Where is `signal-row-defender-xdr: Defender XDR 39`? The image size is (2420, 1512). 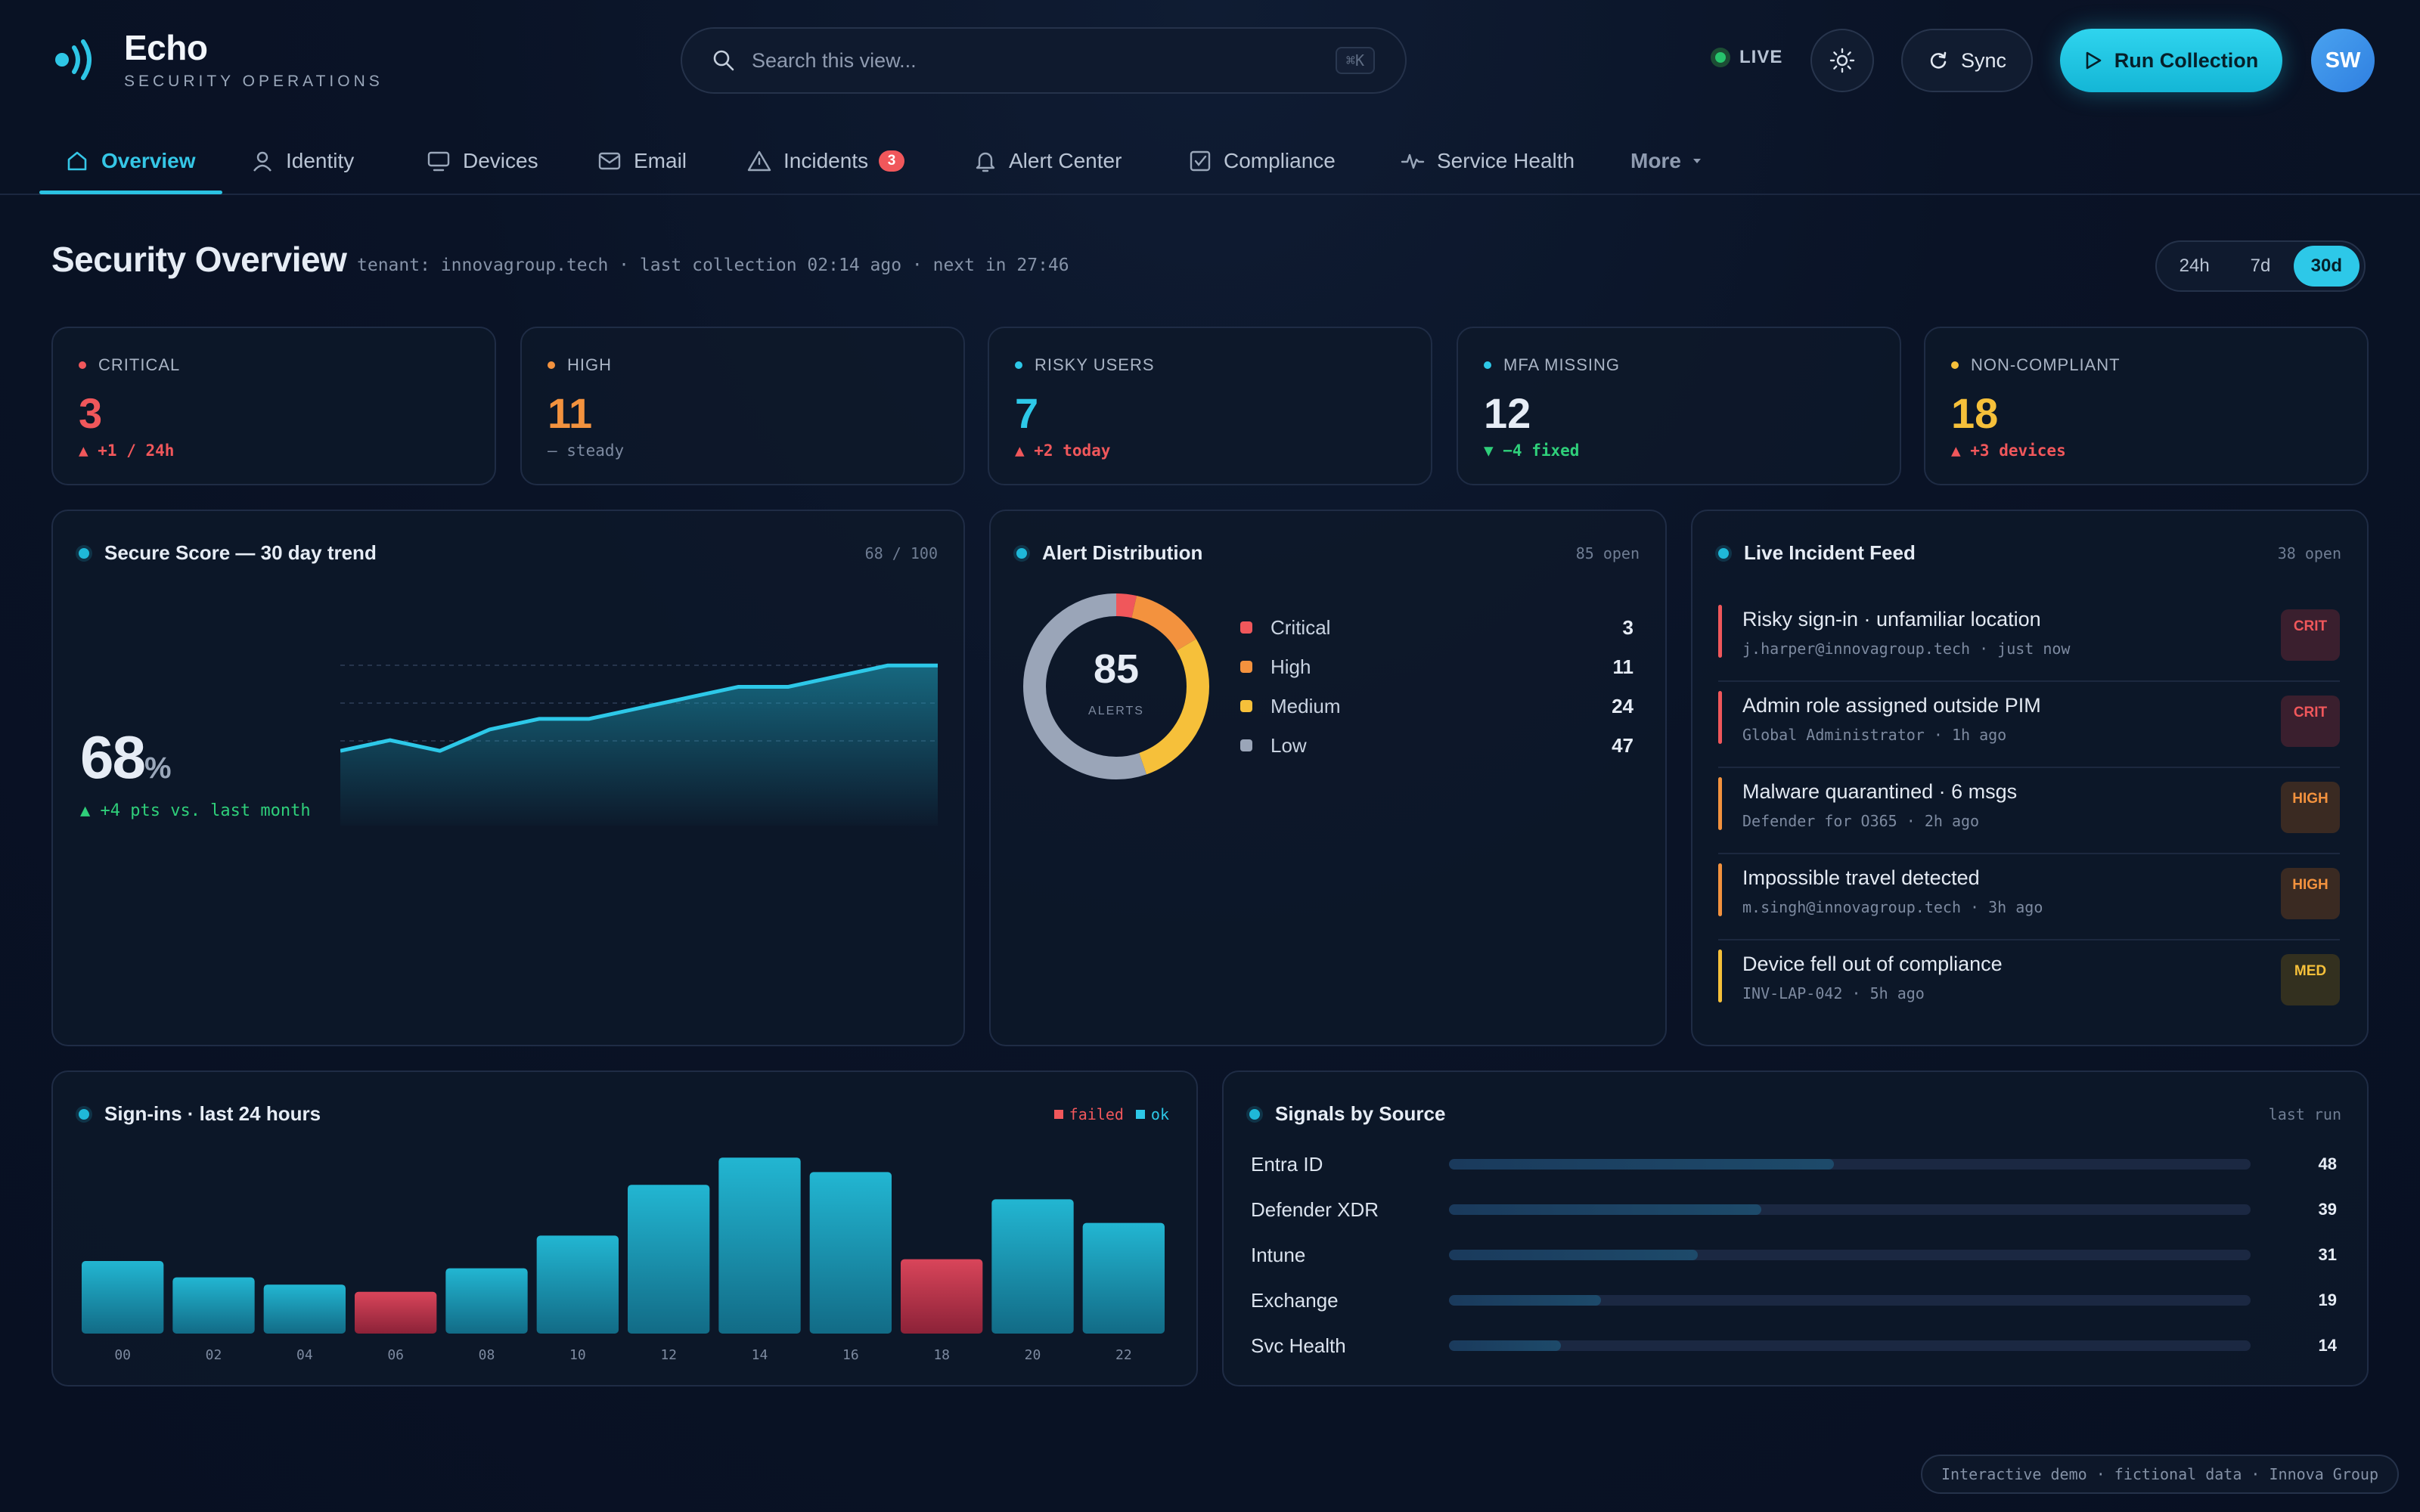 signal-row-defender-xdr: Defender XDR 39 is located at coordinates (1794, 1209).